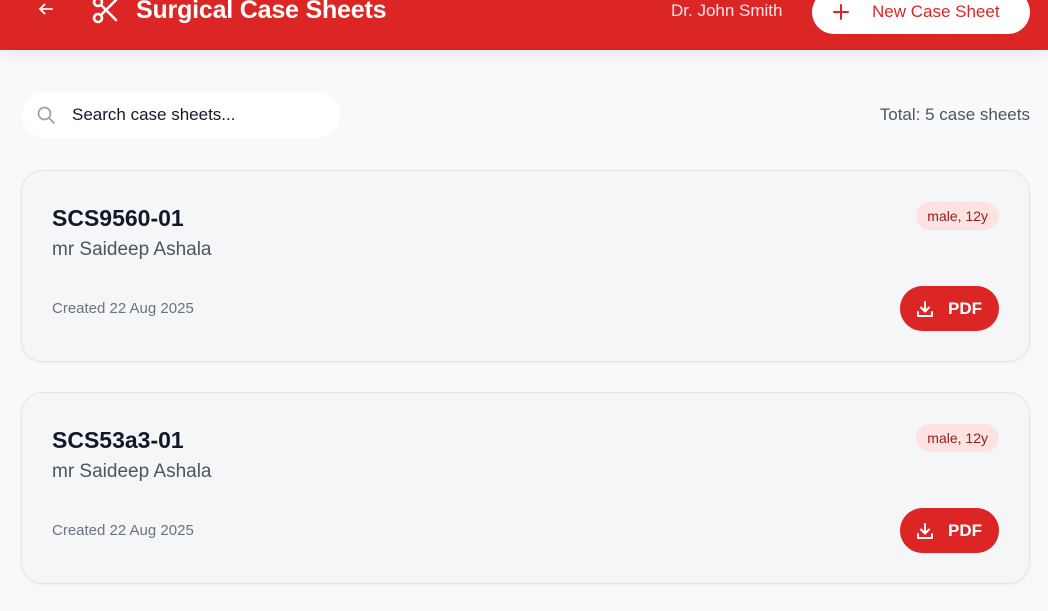 Image resolution: width=1048 pixels, height=611 pixels. I want to click on search-box, so click(181, 115).